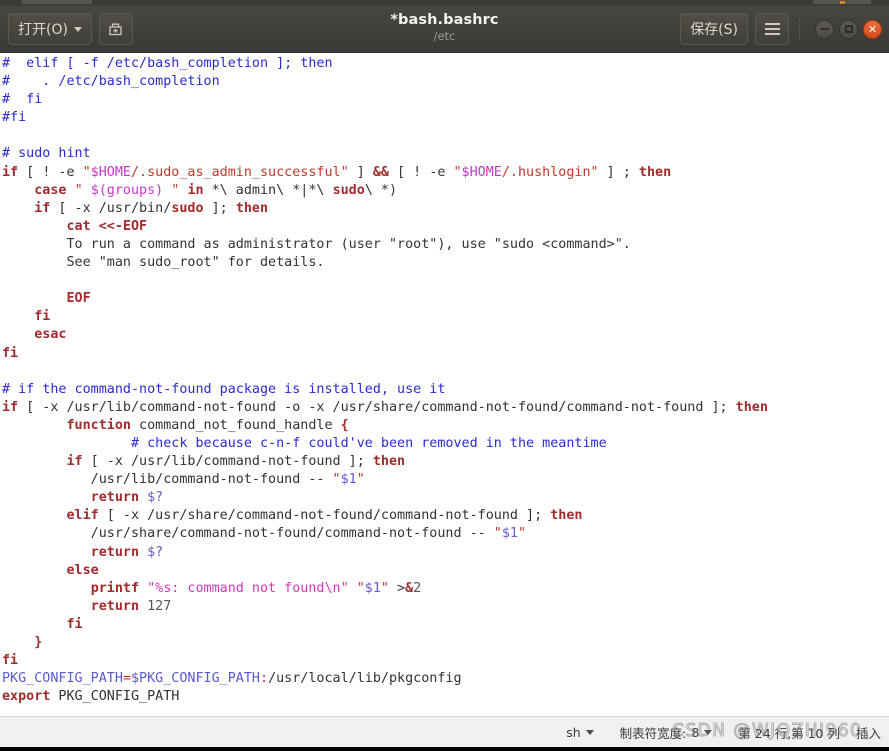 The width and height of the screenshot is (889, 751). Describe the element at coordinates (653, 733) in the screenshot. I see `tab-width-label: 制表符宽度:` at that location.